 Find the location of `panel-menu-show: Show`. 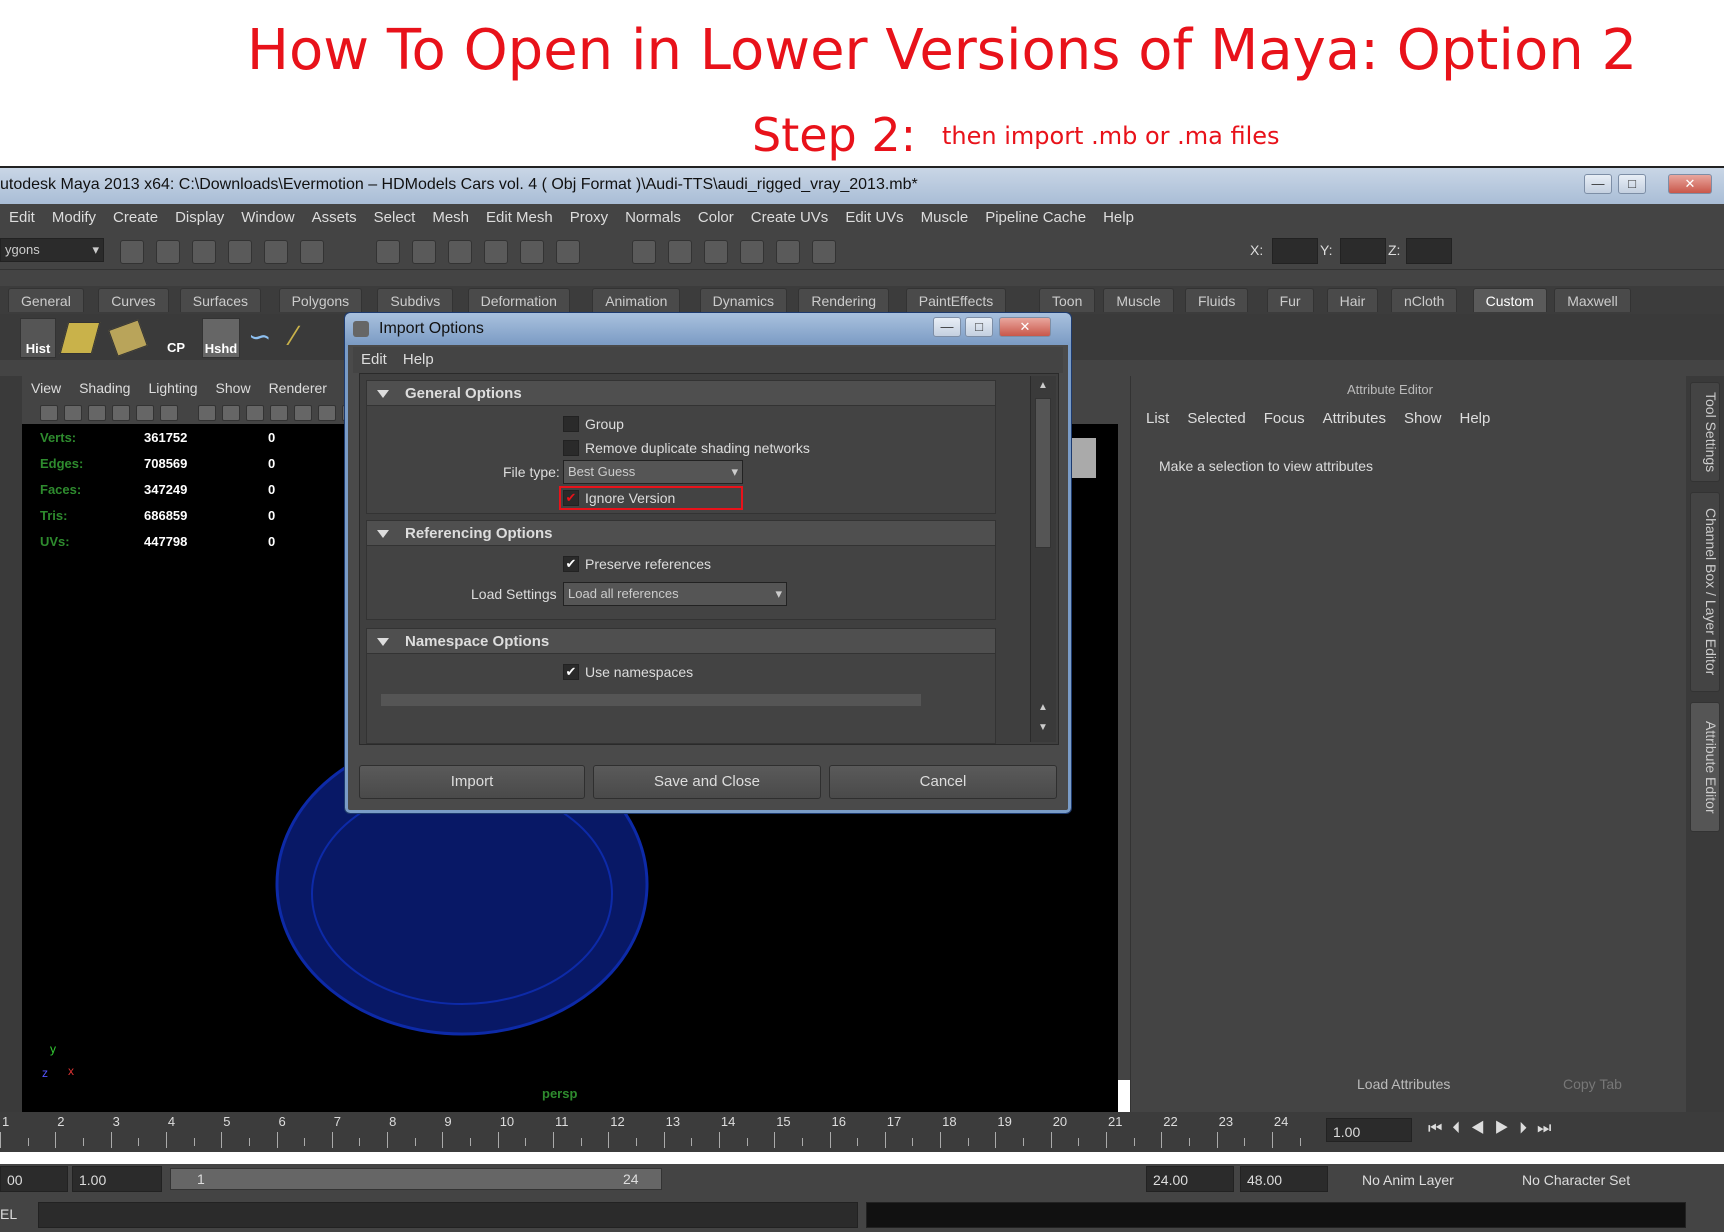

panel-menu-show: Show is located at coordinates (233, 386).